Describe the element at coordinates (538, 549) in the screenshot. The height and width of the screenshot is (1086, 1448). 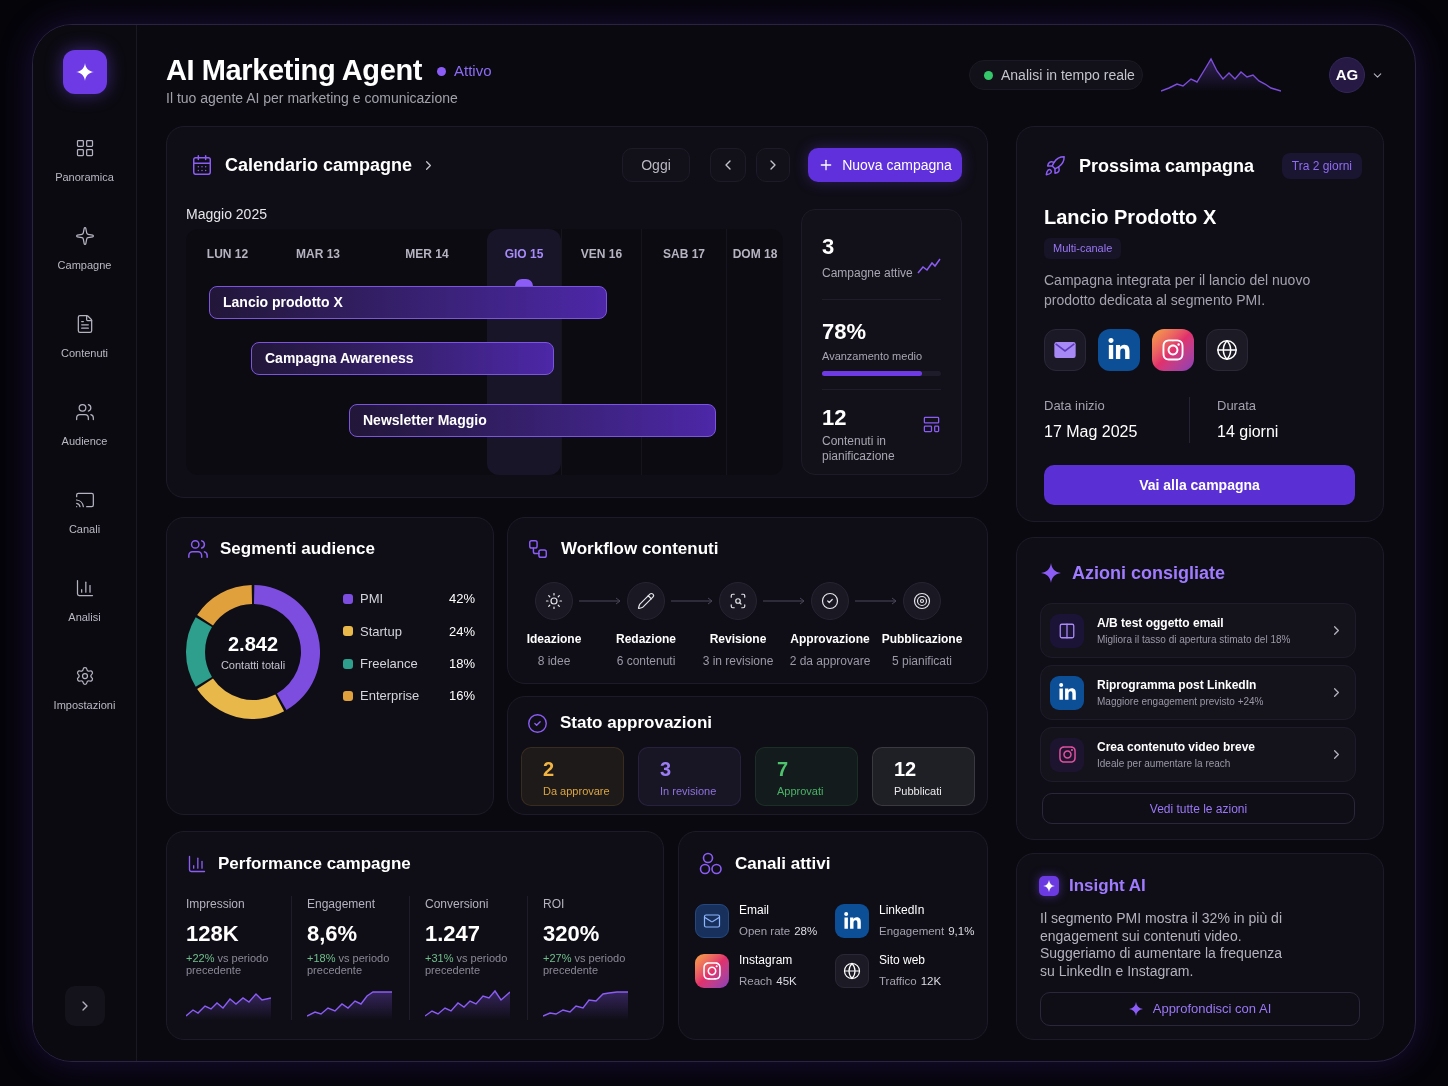
I see `workflow-icon` at that location.